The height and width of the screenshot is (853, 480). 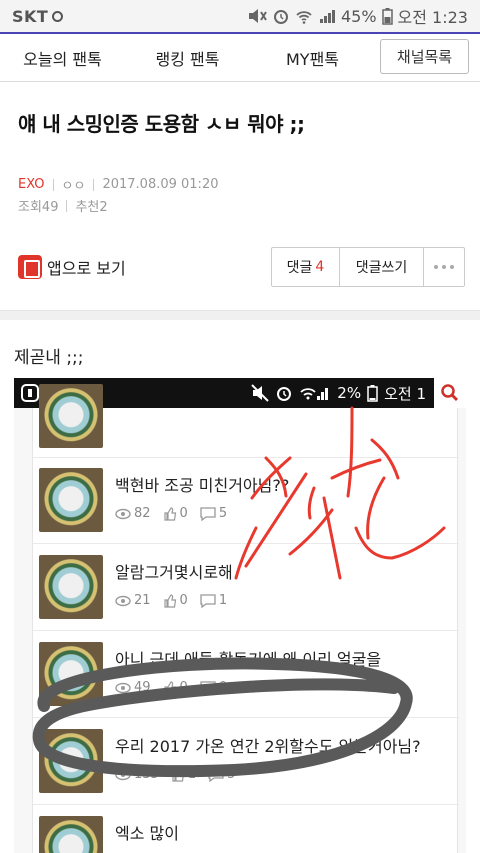 What do you see at coordinates (240, 315) in the screenshot?
I see `section-divider` at bounding box center [240, 315].